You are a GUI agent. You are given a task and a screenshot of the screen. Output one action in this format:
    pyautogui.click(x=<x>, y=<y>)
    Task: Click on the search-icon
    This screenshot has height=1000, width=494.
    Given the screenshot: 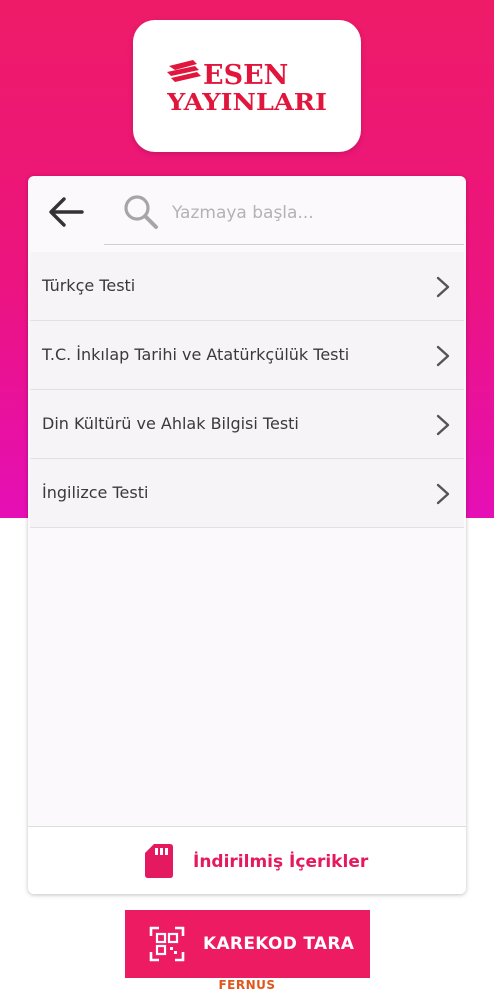 What is the action you would take?
    pyautogui.click(x=141, y=212)
    